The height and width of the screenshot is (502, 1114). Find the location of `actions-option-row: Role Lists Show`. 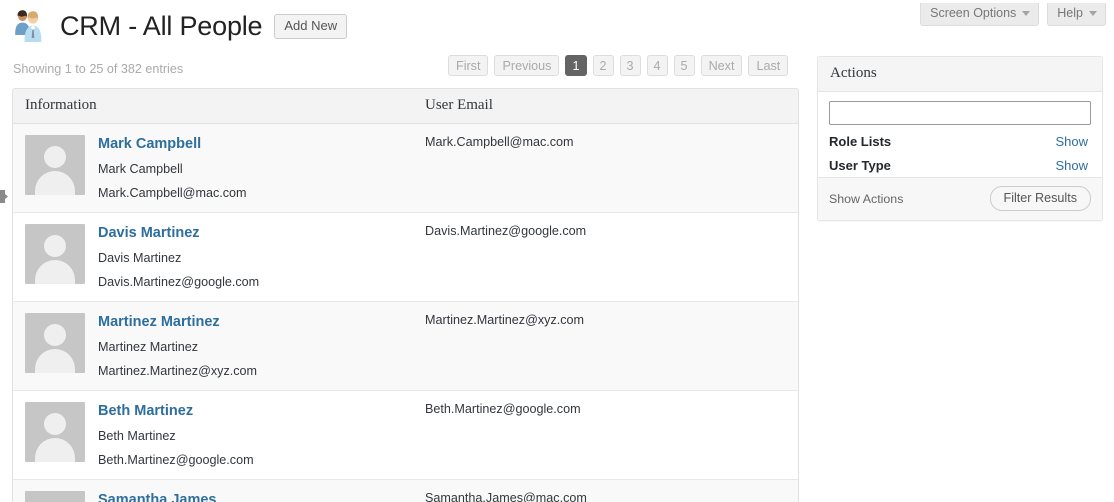

actions-option-row: Role Lists Show is located at coordinates (960, 141).